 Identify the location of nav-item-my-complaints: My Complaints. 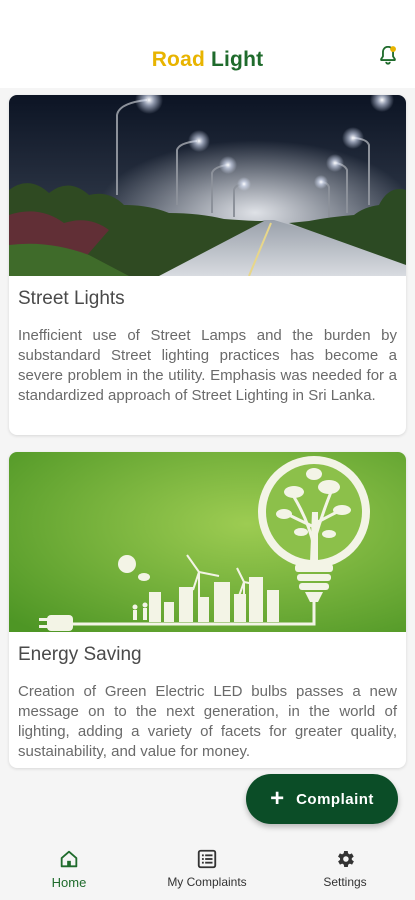
(207, 868).